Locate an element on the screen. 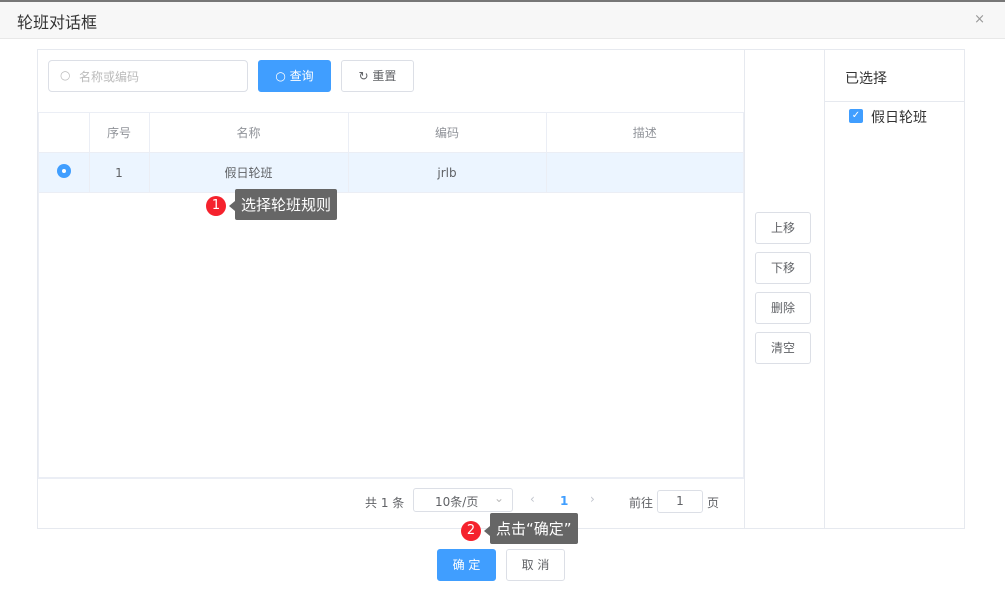 The height and width of the screenshot is (602, 1005). current-page: 1 is located at coordinates (564, 501).